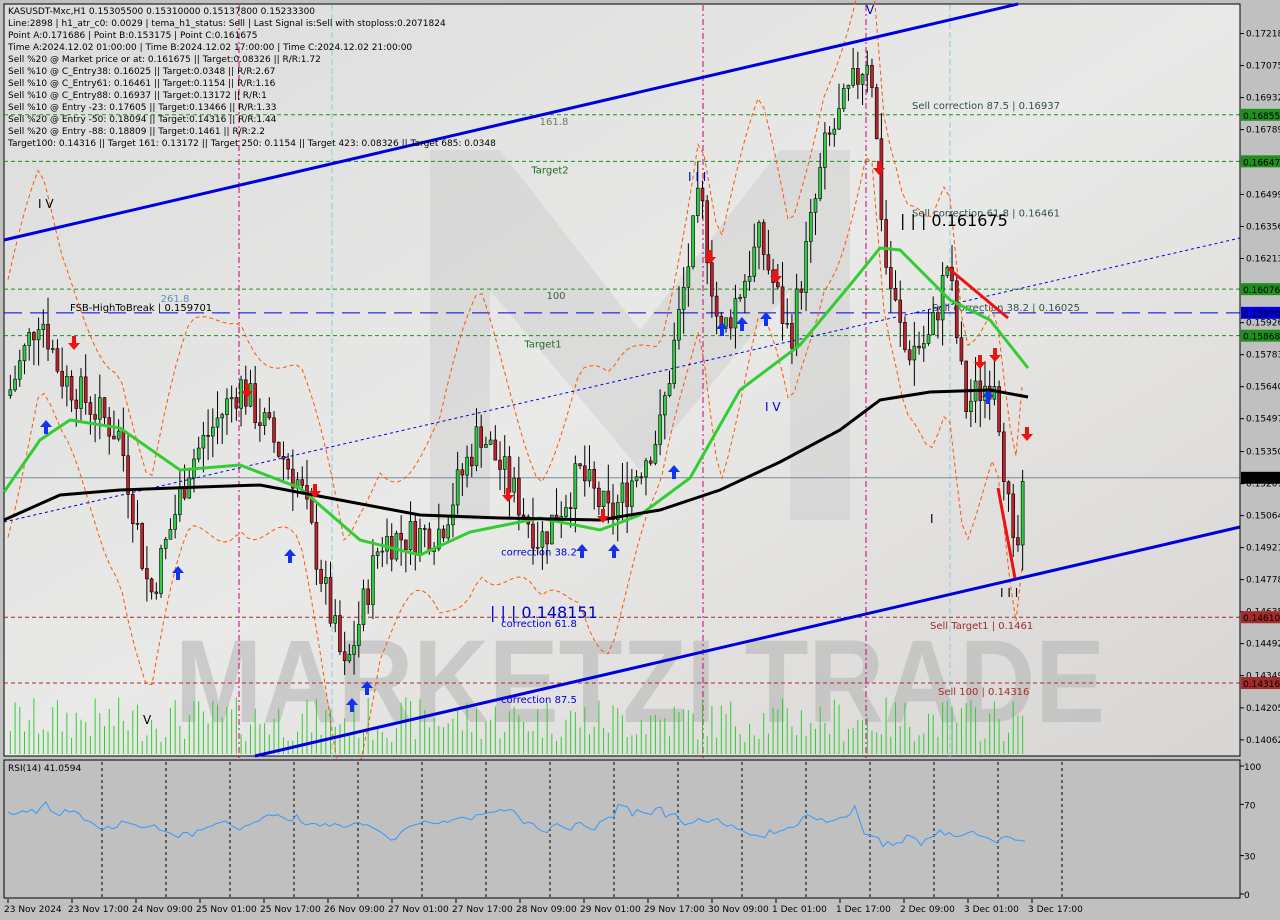 This screenshot has width=1280, height=920. I want to click on time-tick-label: 1 Dec 01:00, so click(799, 910).